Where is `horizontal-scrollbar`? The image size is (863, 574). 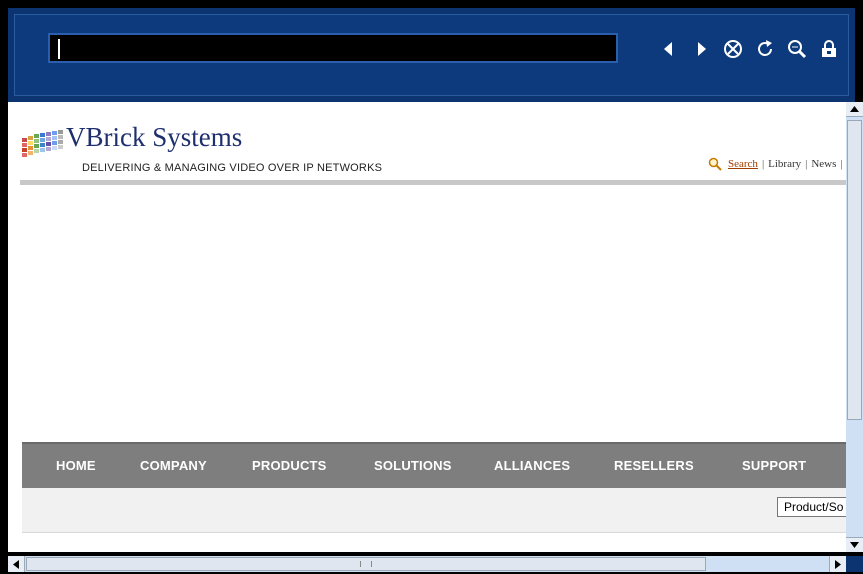
horizontal-scrollbar is located at coordinates (427, 564).